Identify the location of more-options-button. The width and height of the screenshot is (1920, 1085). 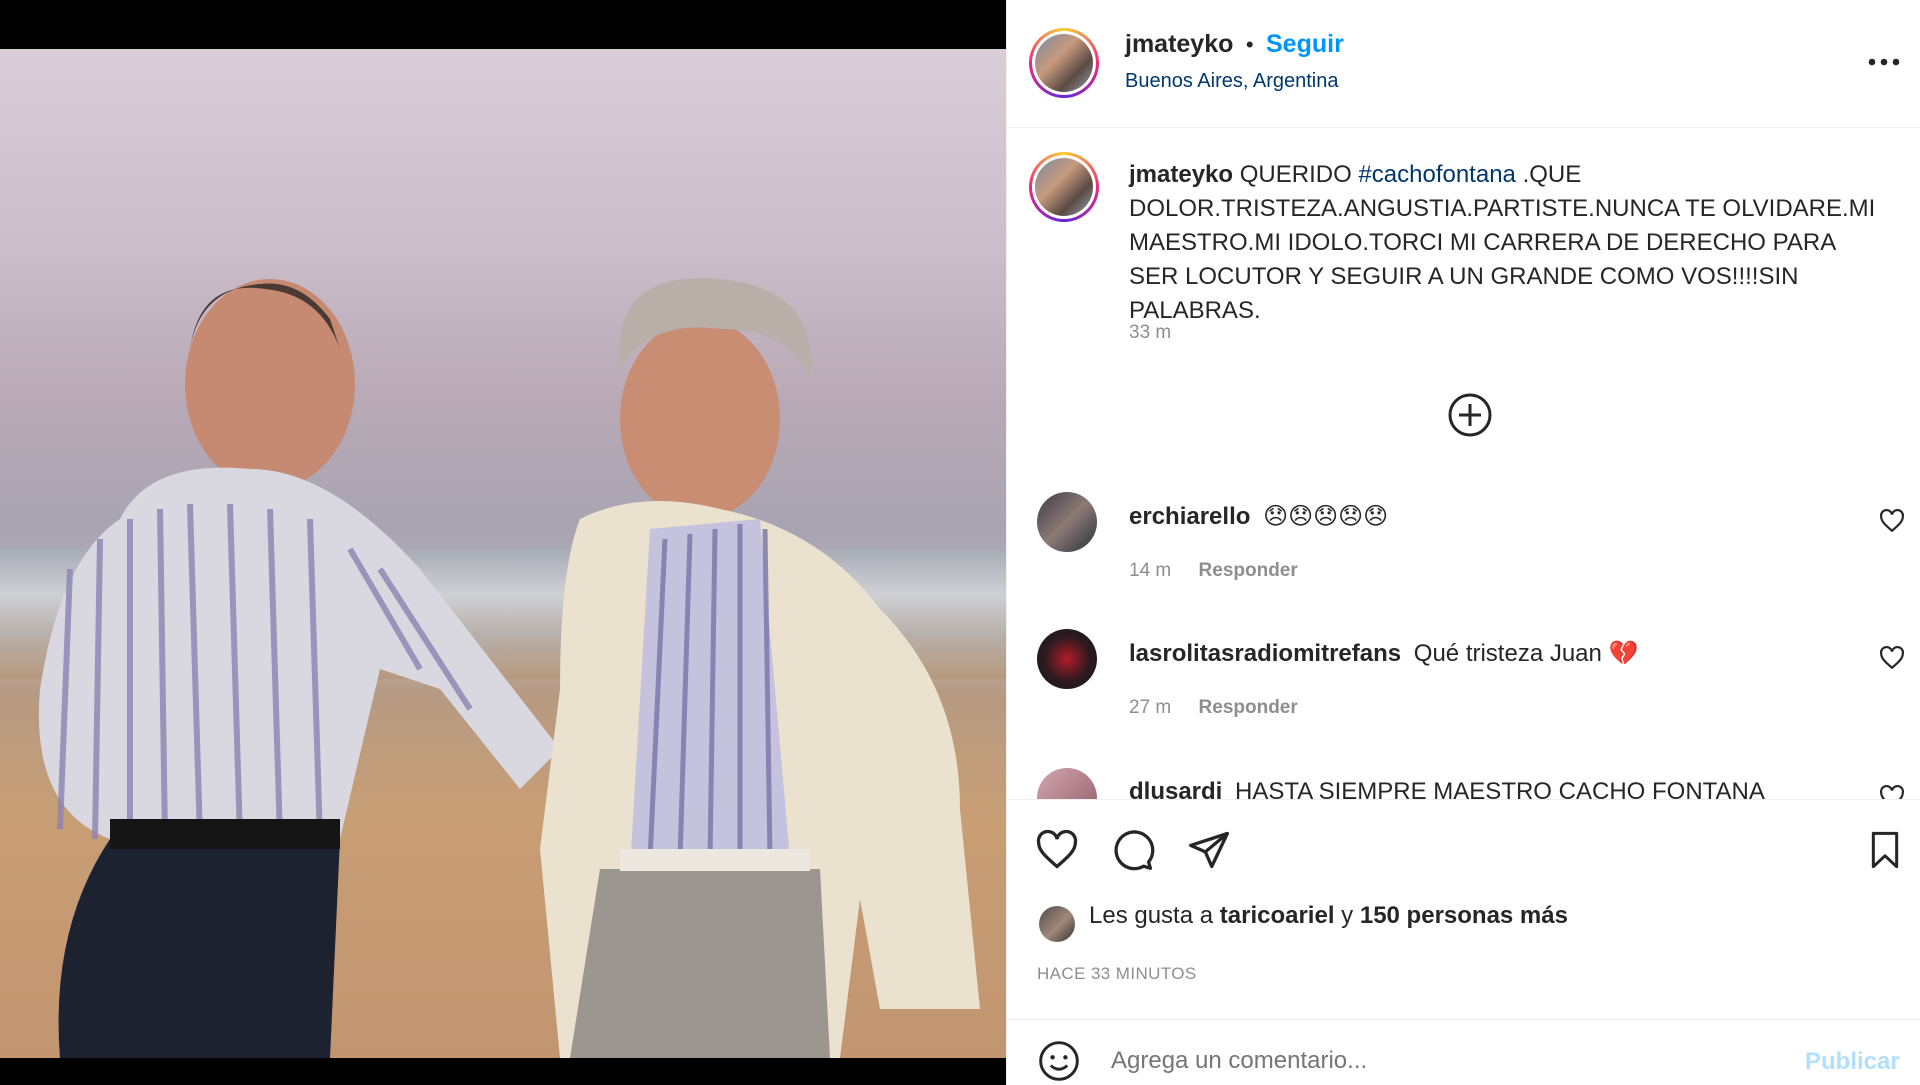
(1884, 60).